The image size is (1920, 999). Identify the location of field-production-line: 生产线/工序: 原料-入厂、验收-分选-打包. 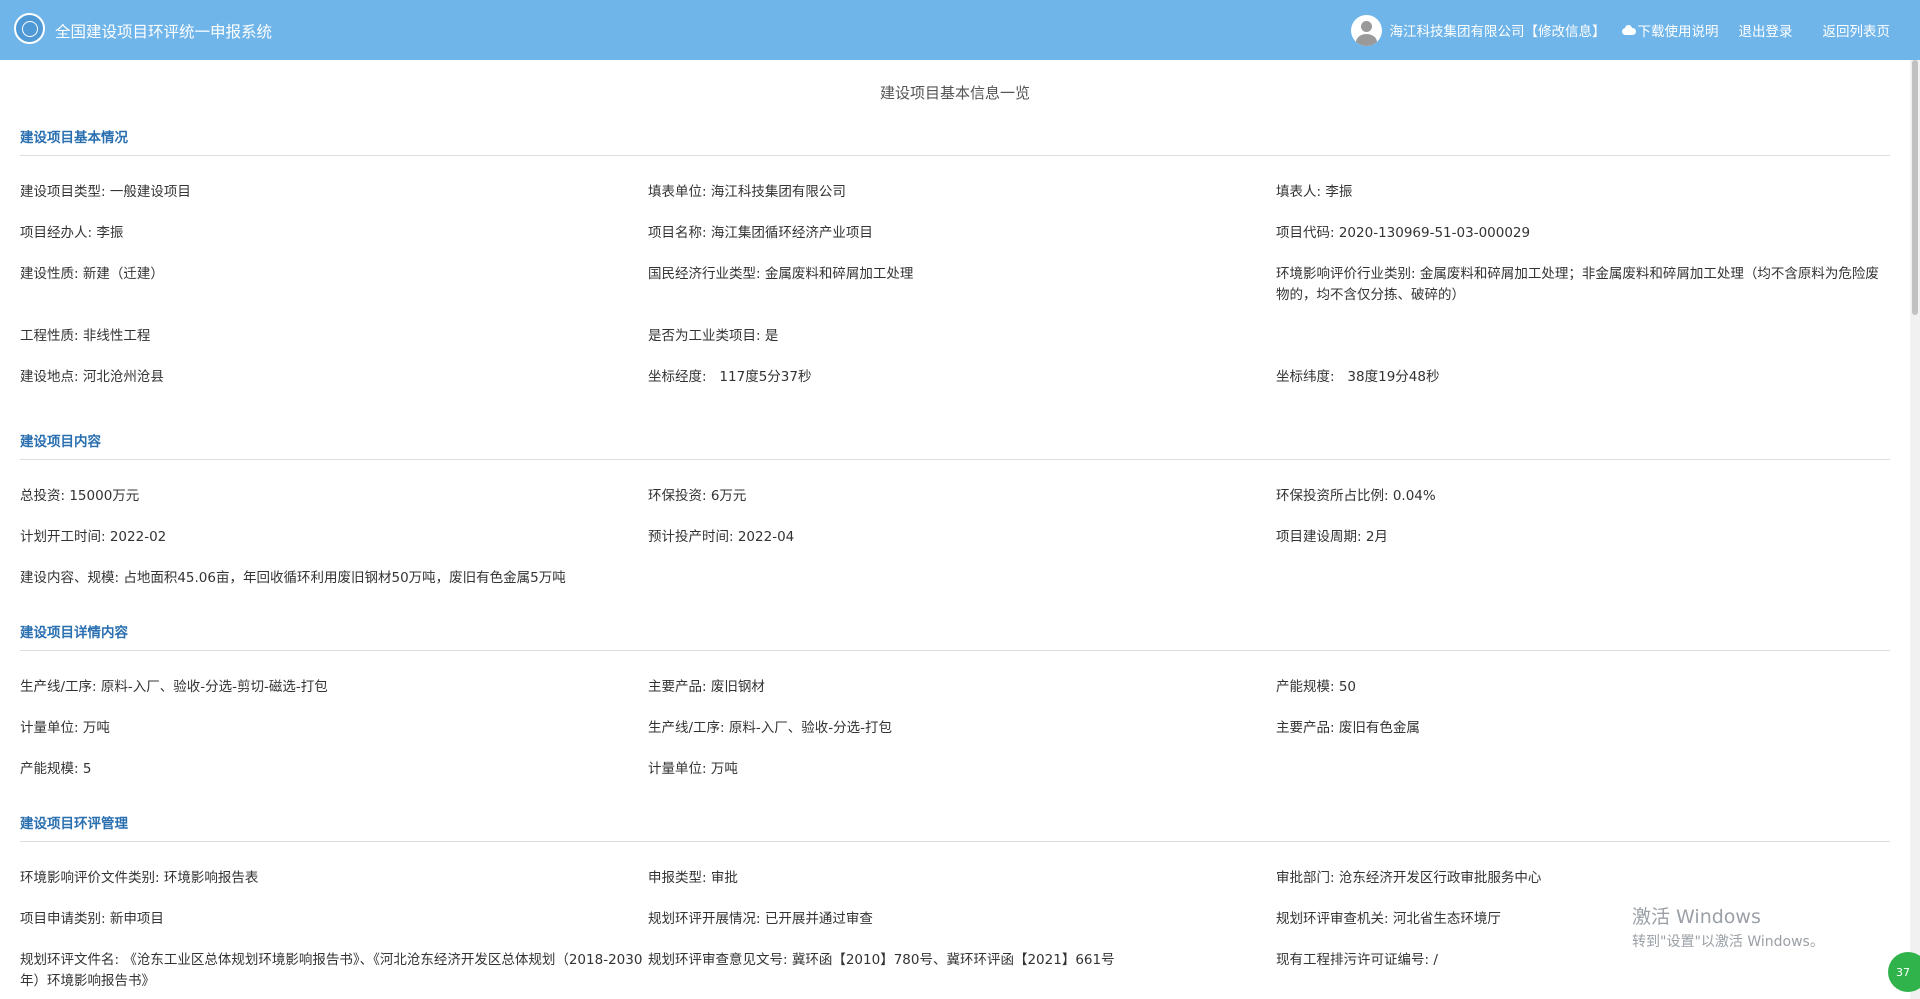
(770, 728).